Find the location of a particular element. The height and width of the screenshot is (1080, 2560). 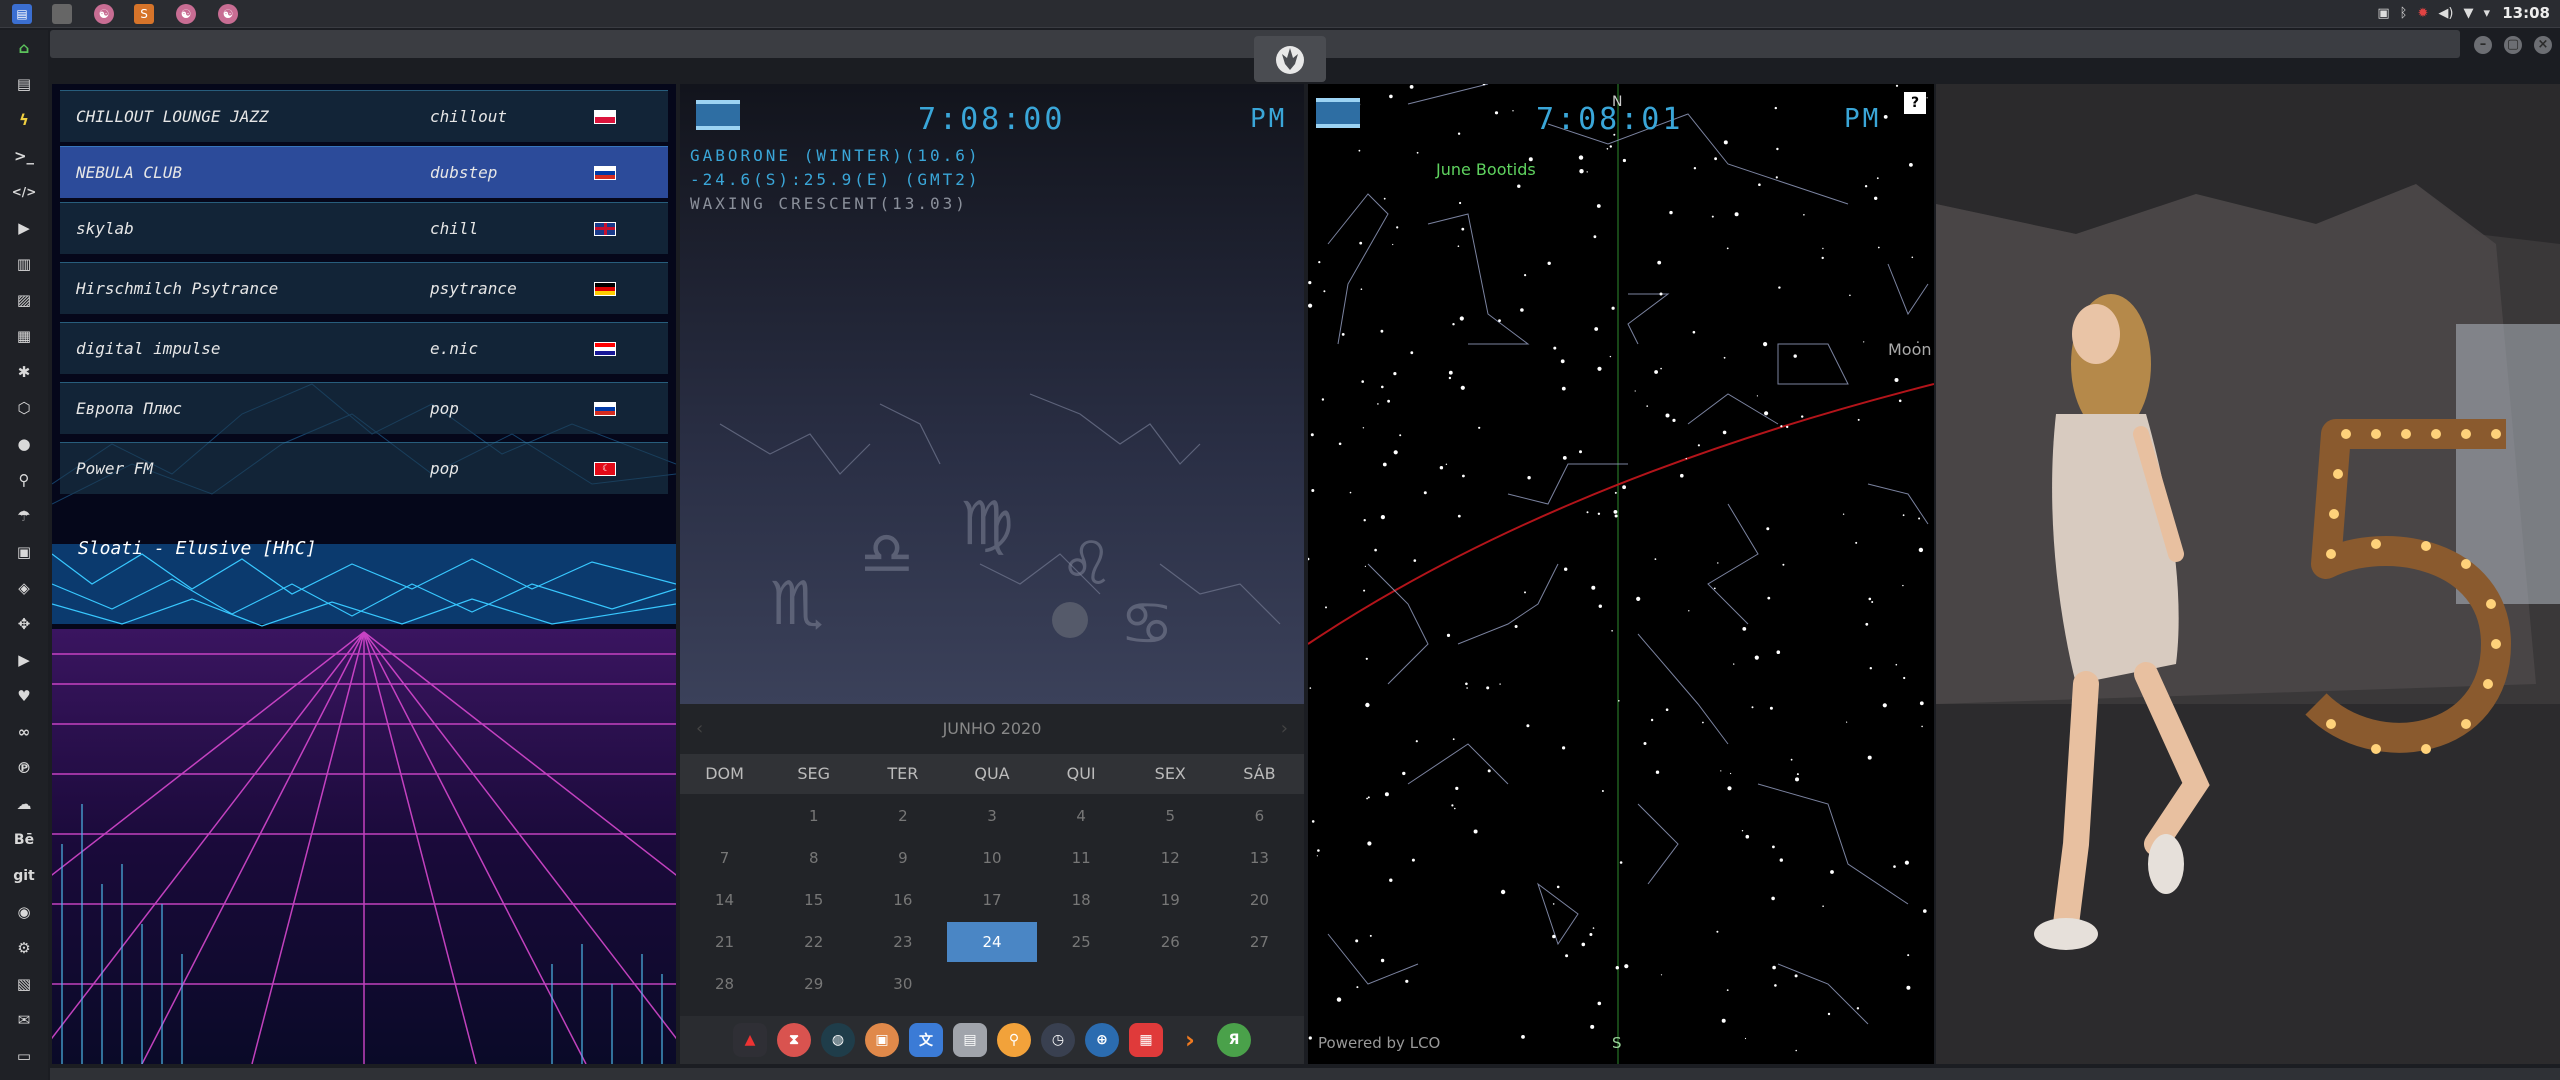

bicycle-icon: ⚙ is located at coordinates (24, 948).